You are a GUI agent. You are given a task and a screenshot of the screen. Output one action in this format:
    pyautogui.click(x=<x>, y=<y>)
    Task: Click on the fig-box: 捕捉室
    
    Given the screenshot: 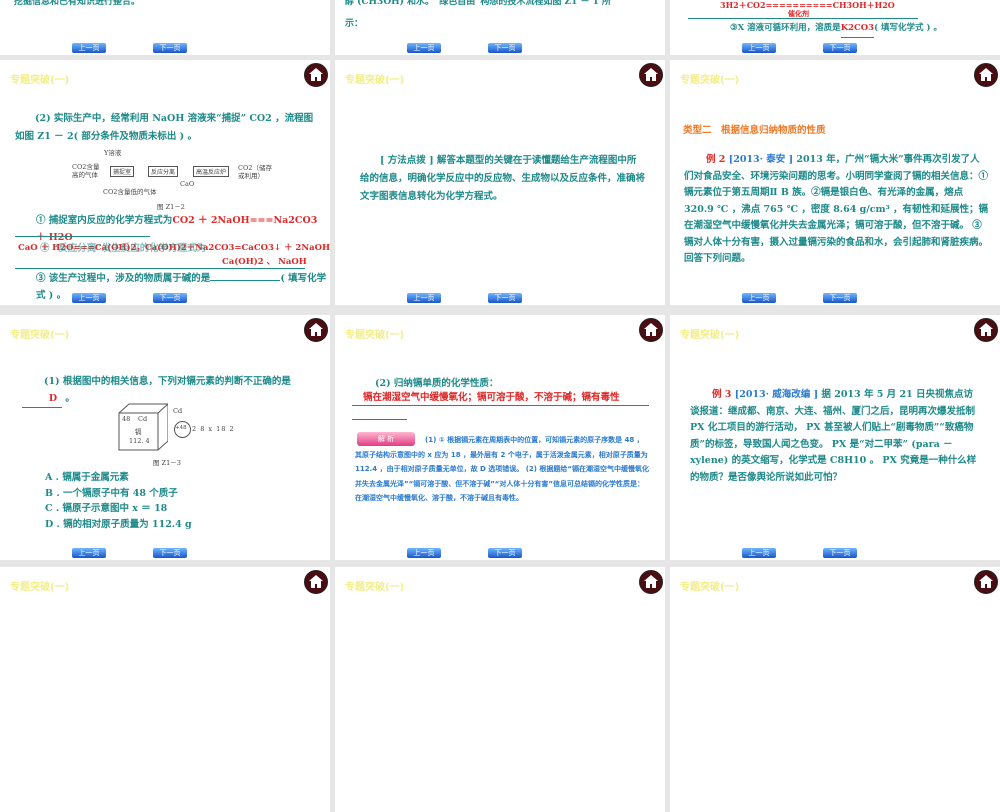 What is the action you would take?
    pyautogui.click(x=122, y=171)
    